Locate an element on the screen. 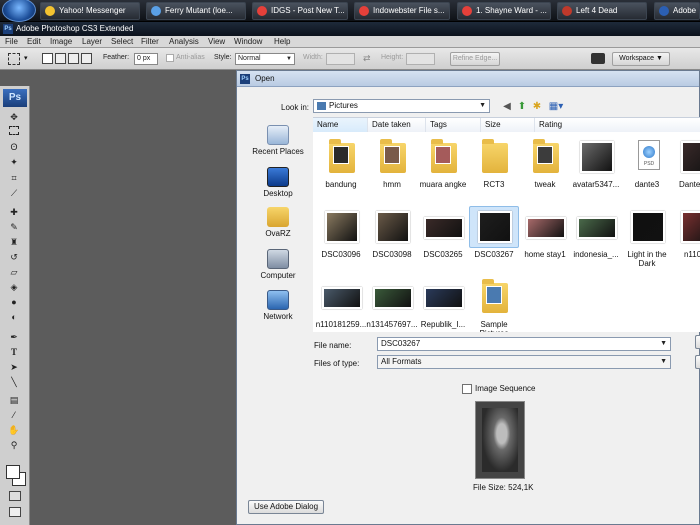 This screenshot has height=525, width=700. place-recent-places: Recent Places is located at coordinates (278, 140).